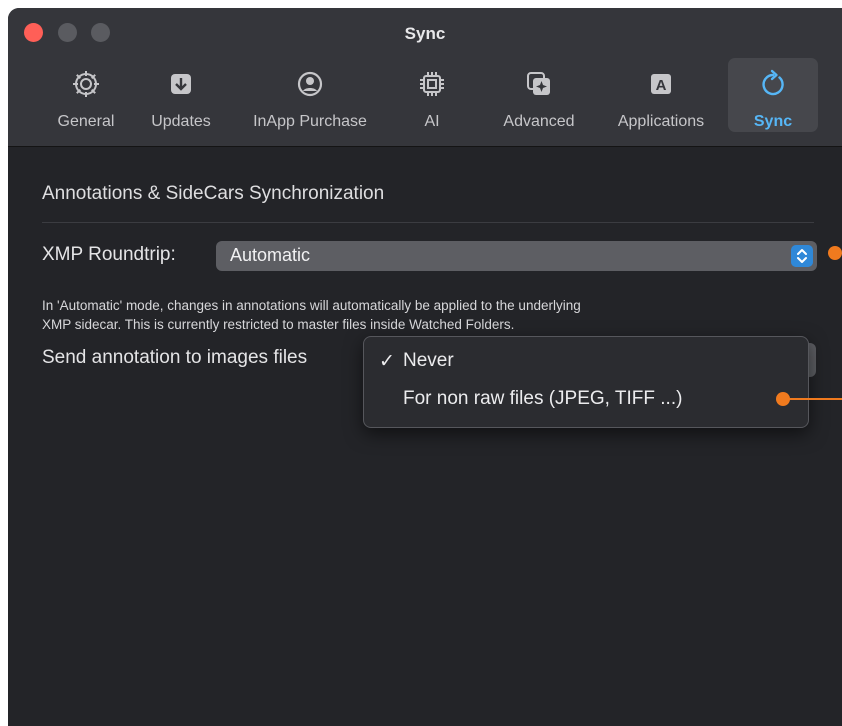 The image size is (842, 726). Describe the element at coordinates (432, 84) in the screenshot. I see `cpu-chip-icon` at that location.